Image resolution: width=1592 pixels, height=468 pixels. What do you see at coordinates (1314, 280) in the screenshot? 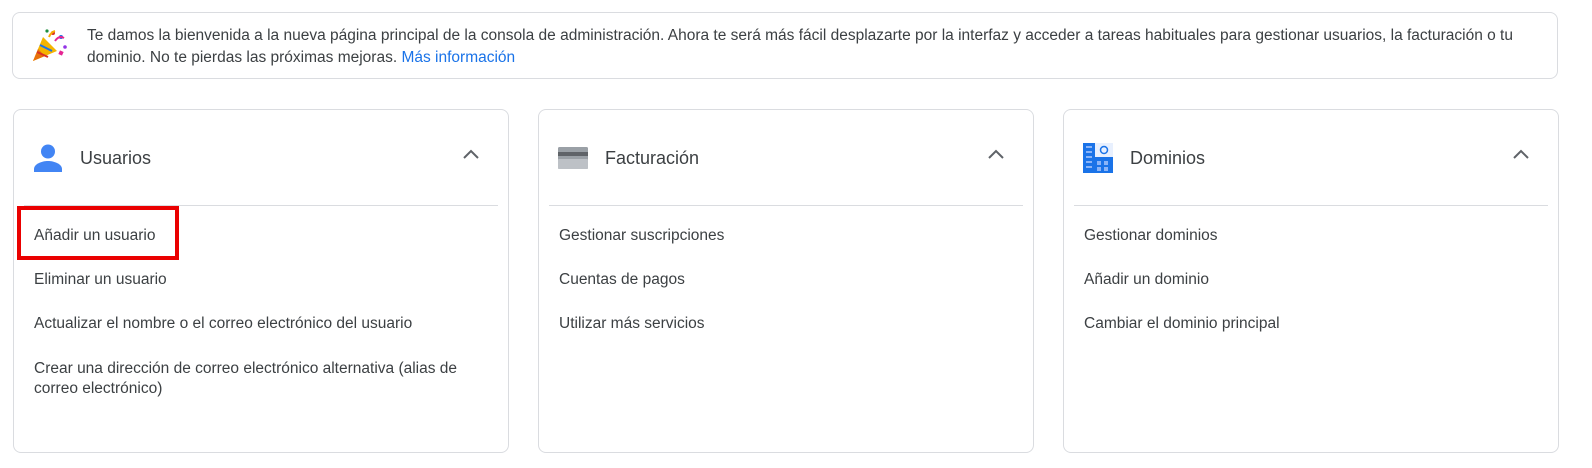
I see `add-domain-link: Añadir un dominio` at bounding box center [1314, 280].